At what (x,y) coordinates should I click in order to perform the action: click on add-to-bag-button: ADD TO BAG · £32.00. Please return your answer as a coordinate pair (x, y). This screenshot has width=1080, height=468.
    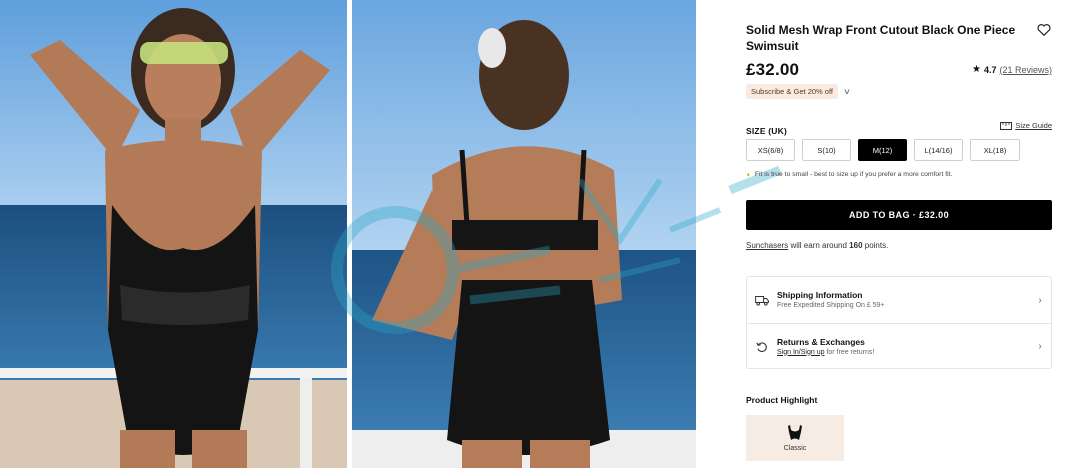
    Looking at the image, I should click on (899, 215).